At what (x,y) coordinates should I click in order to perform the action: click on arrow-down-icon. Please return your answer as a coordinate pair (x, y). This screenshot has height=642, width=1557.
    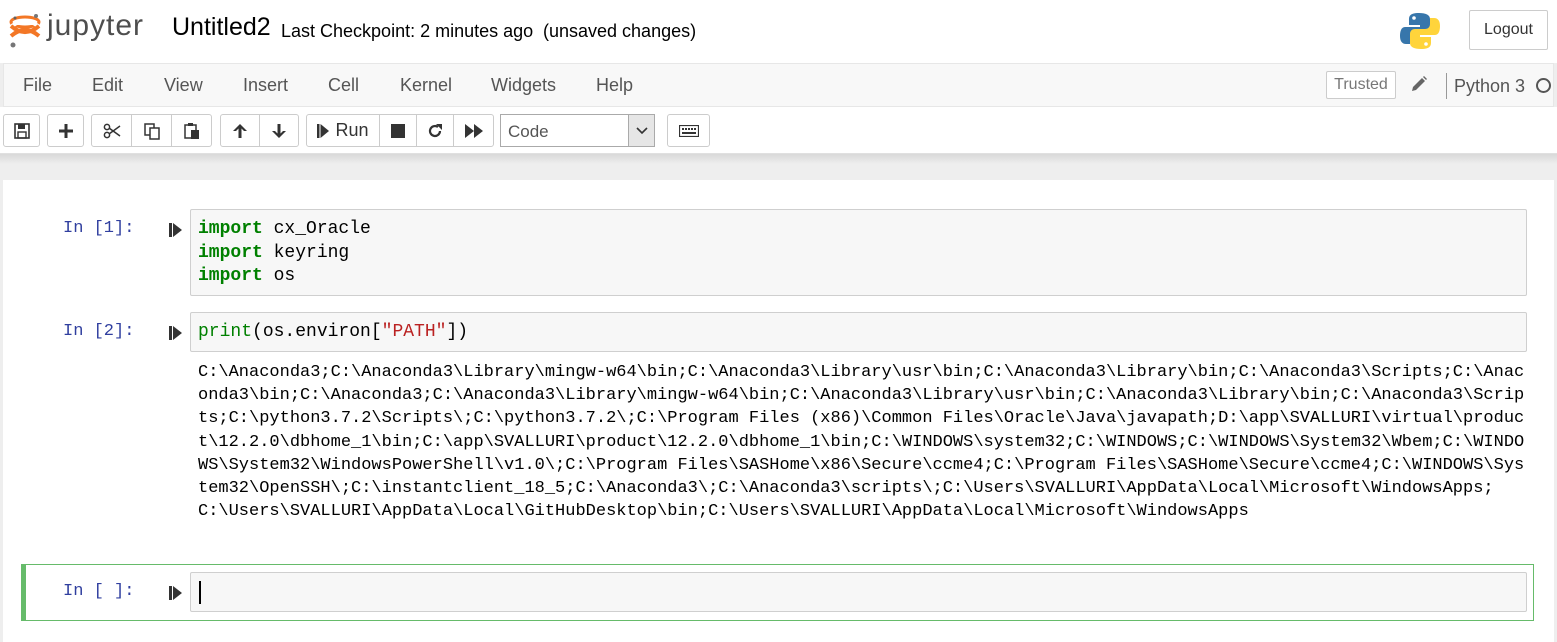
    Looking at the image, I should click on (279, 130).